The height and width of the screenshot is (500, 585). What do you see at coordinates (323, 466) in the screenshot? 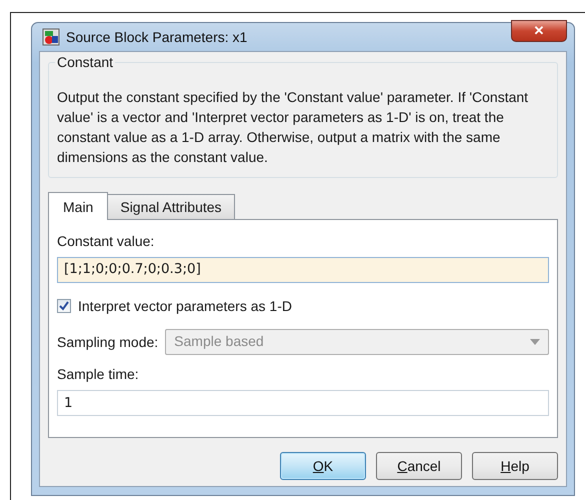
I see `dialog-button: OK` at bounding box center [323, 466].